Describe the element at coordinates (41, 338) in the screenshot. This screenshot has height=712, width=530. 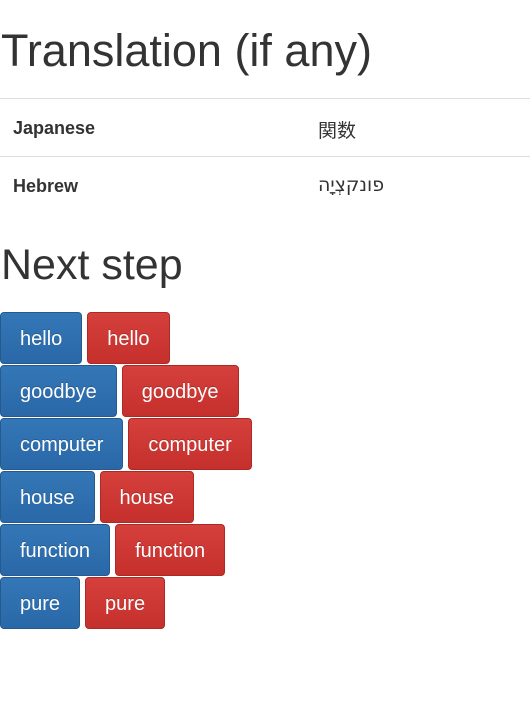
I see `word-button-blue: hello` at that location.